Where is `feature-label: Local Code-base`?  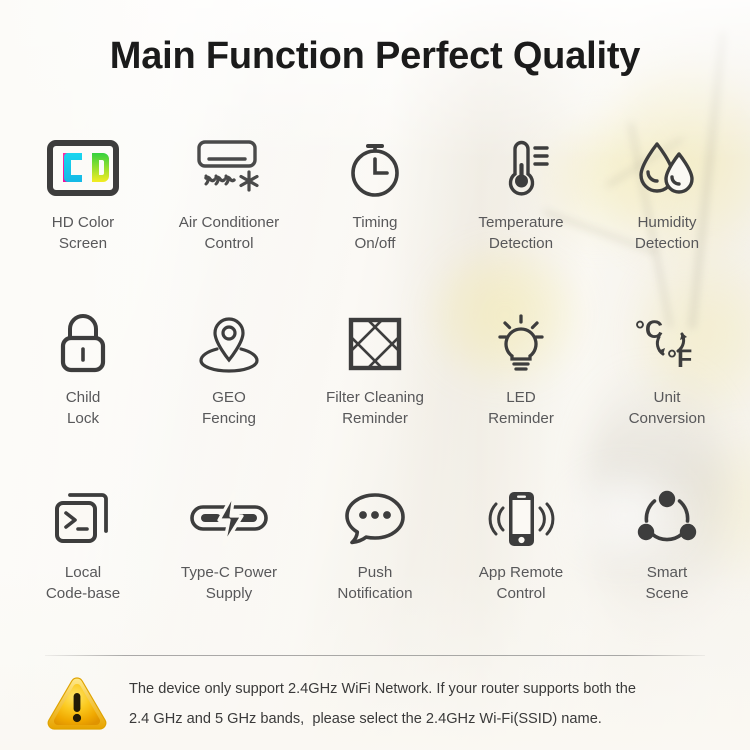
feature-label: Local Code-base is located at coordinates (83, 583).